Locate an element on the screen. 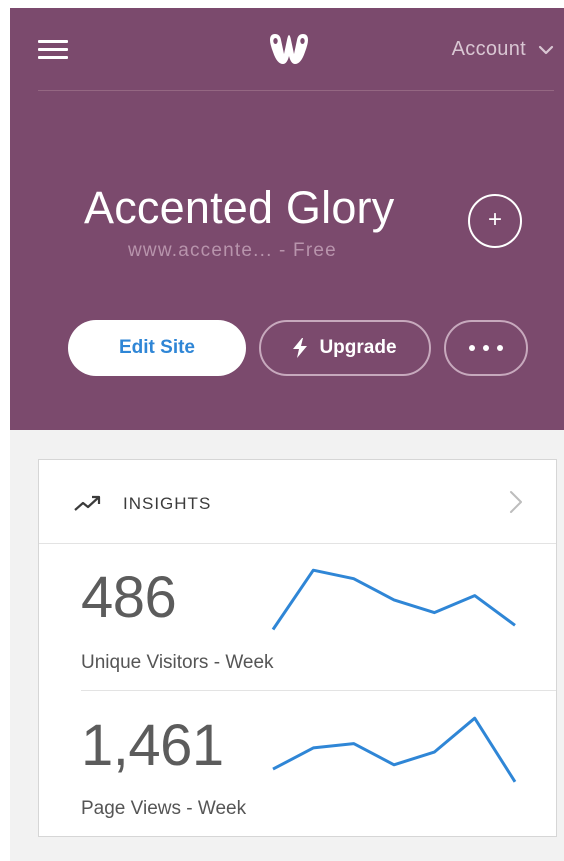  chevron-right-icon is located at coordinates (516, 502).